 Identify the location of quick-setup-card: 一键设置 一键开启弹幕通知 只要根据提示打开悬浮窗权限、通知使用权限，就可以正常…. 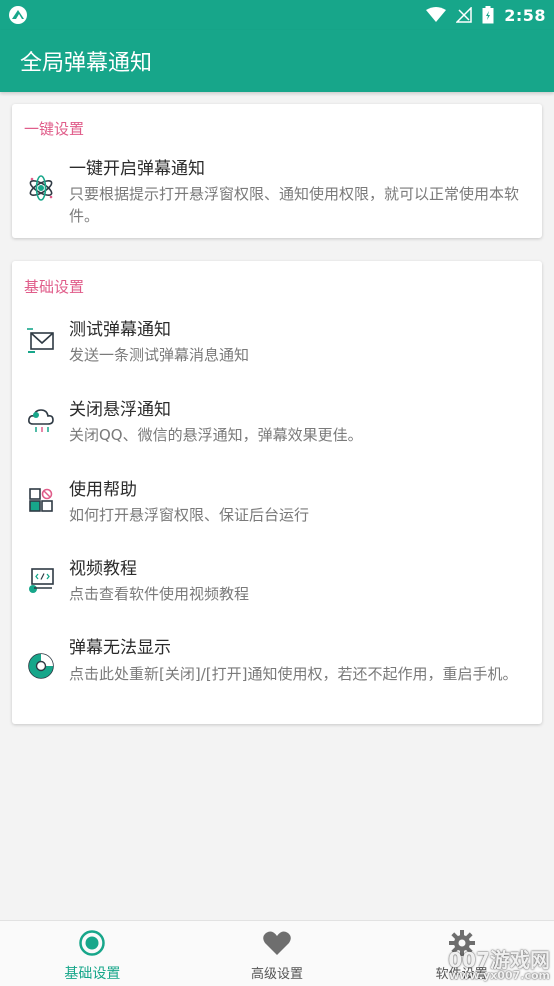
(277, 171).